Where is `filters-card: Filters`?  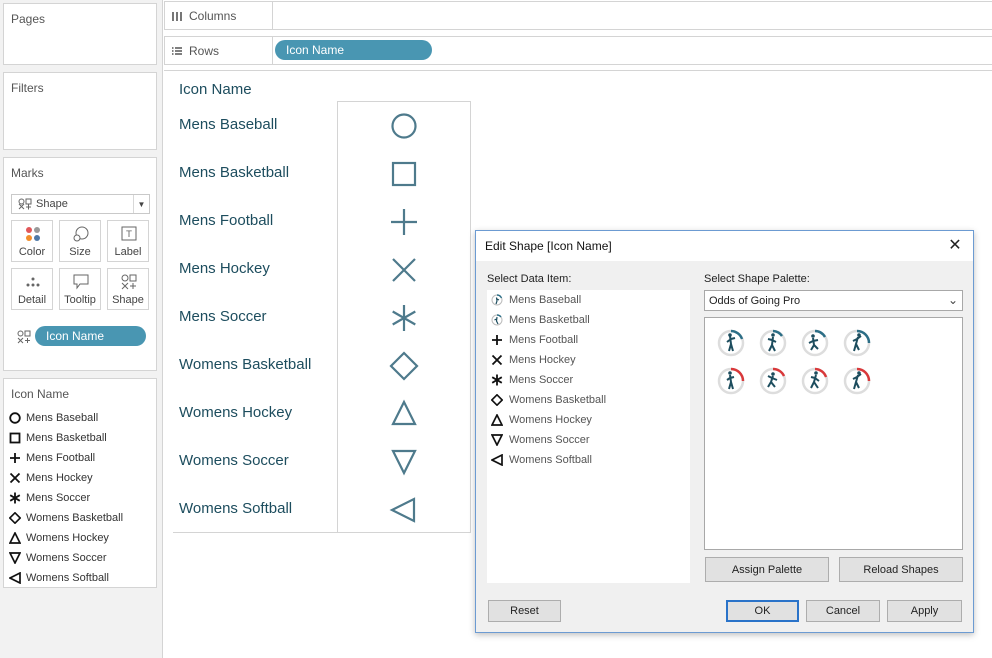 filters-card: Filters is located at coordinates (80, 111).